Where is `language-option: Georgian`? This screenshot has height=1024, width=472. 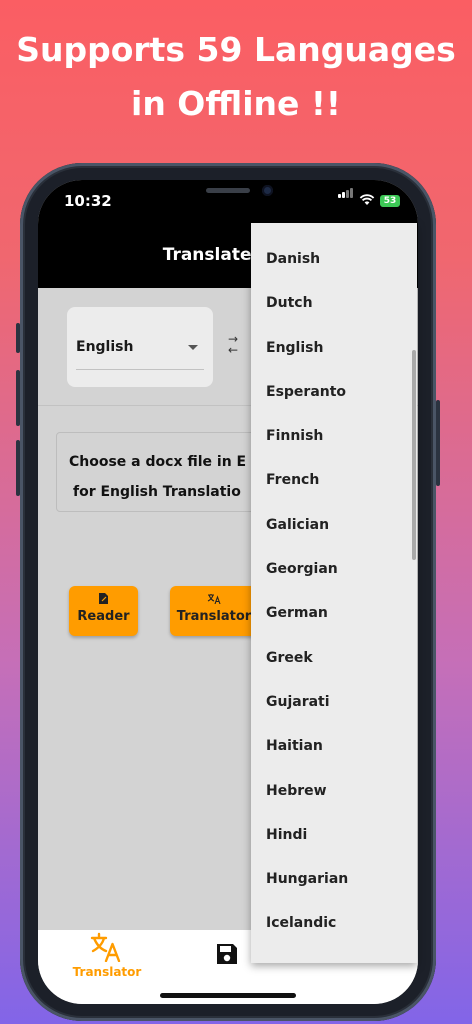 language-option: Georgian is located at coordinates (334, 569).